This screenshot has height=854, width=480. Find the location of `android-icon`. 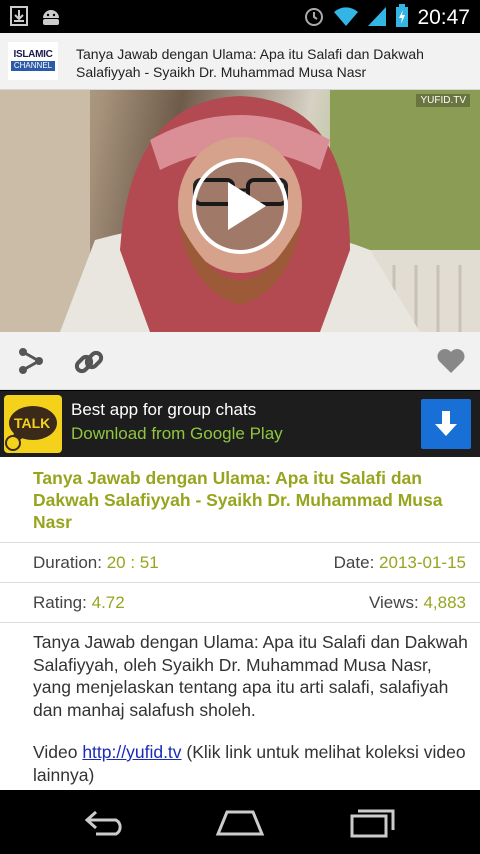

android-icon is located at coordinates (51, 18).